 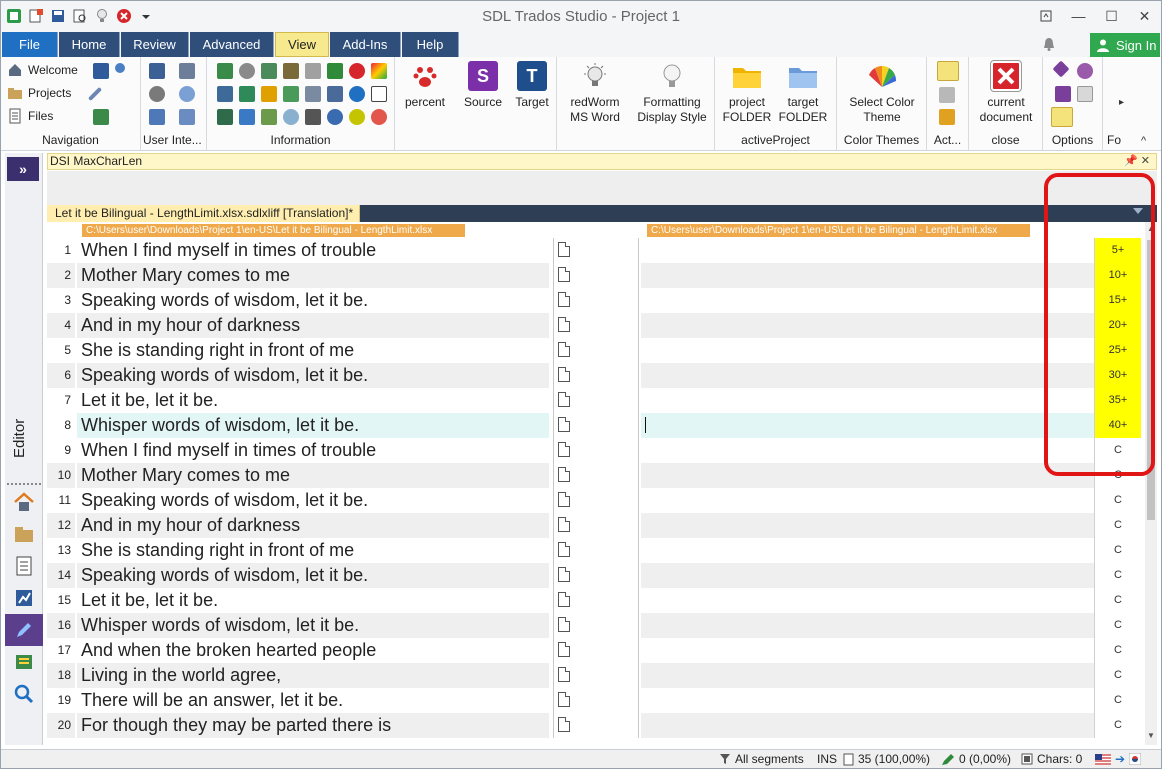 What do you see at coordinates (596, 525) in the screenshot?
I see `segment-row: 12 And in my hour of darkness C` at bounding box center [596, 525].